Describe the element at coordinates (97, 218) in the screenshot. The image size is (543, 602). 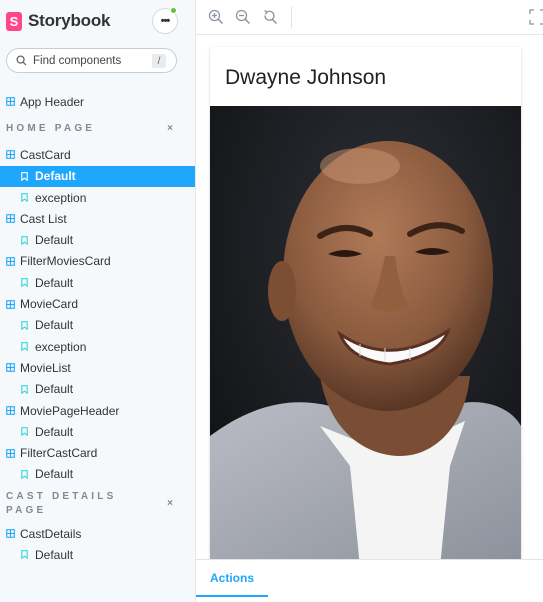
I see `sidebar-component-item: Cast List` at that location.